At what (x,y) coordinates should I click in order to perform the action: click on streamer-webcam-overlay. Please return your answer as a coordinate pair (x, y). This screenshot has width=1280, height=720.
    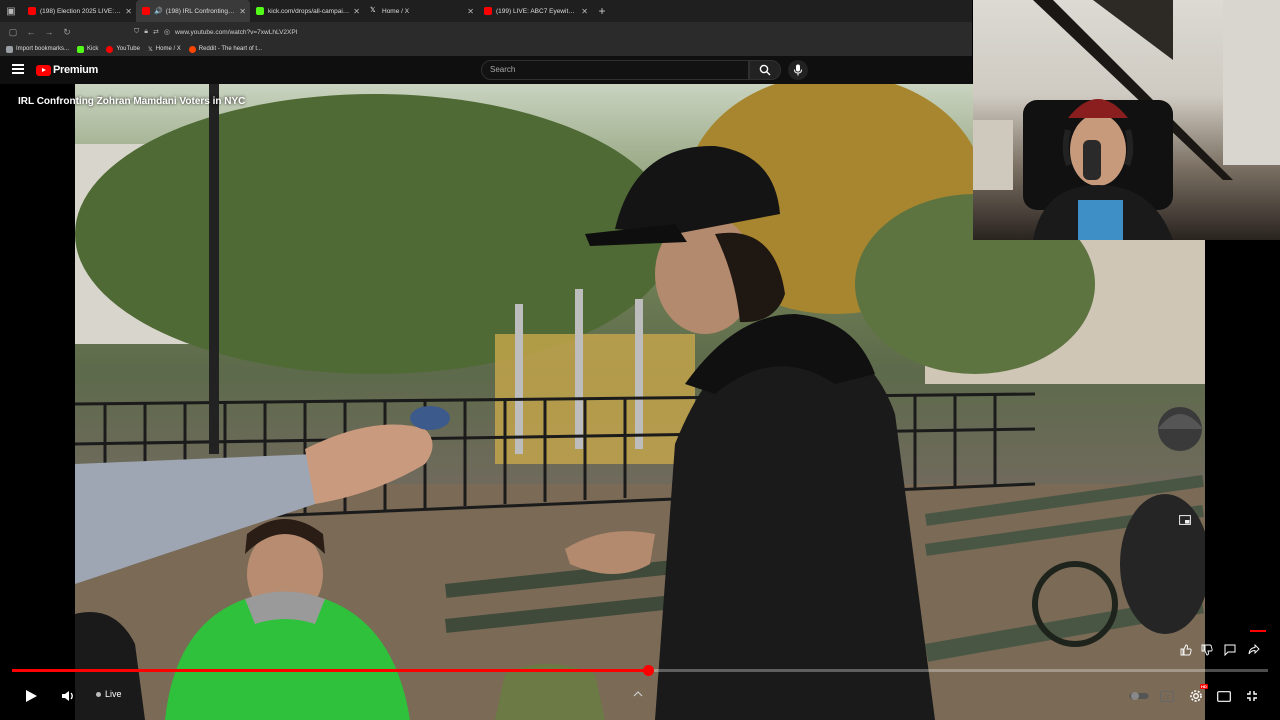
    Looking at the image, I should click on (1126, 120).